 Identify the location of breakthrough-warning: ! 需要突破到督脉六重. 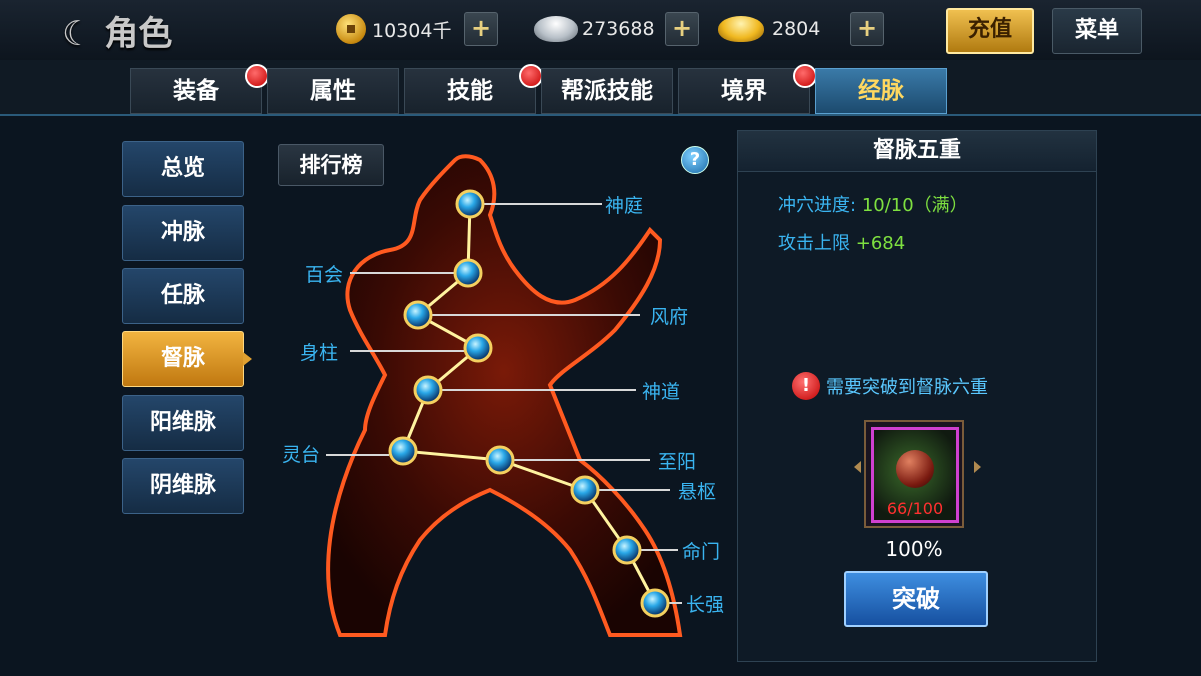
(890, 386).